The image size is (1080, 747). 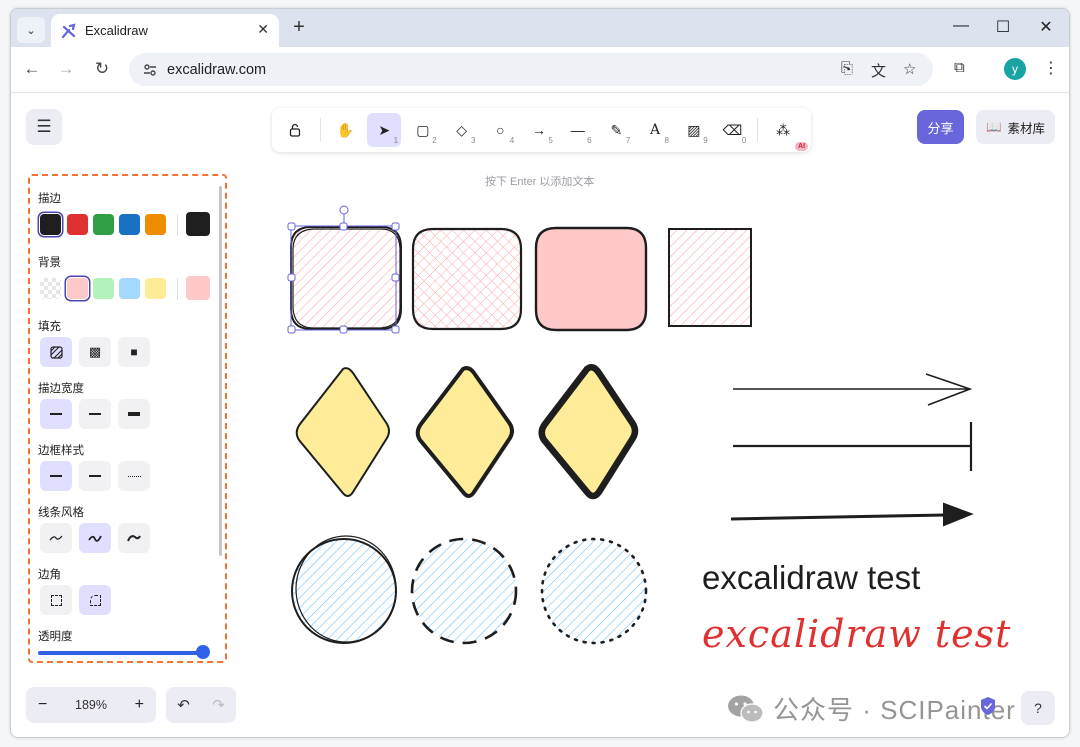 I want to click on canvas-text-normal: excalidraw test, so click(x=811, y=578).